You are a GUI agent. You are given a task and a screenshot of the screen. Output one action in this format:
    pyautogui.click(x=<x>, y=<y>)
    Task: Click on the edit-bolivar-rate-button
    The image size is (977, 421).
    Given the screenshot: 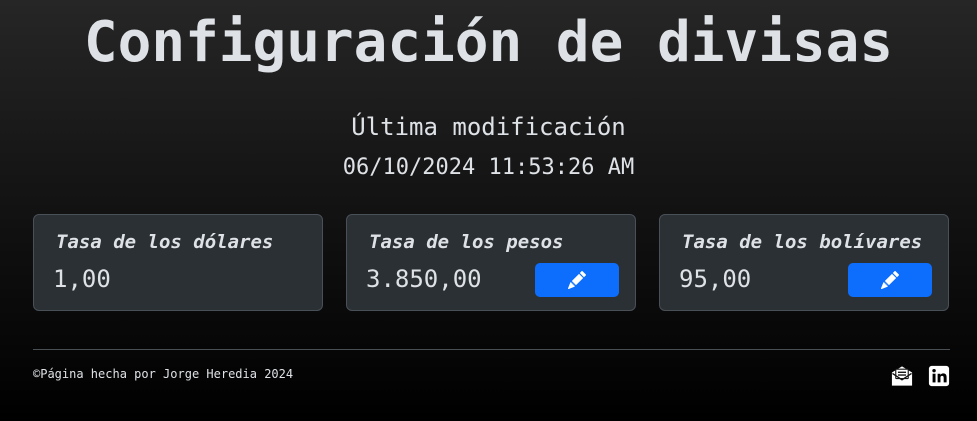 What is the action you would take?
    pyautogui.click(x=890, y=280)
    